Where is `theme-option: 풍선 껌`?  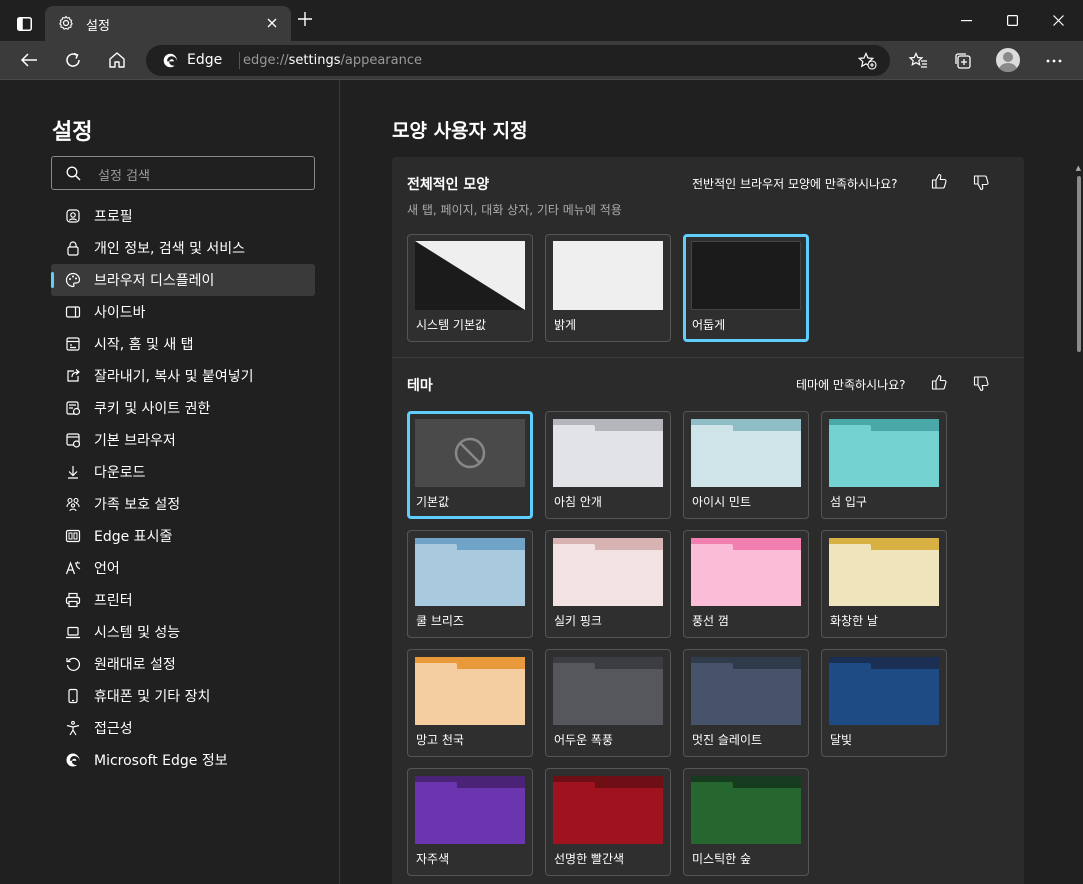 theme-option: 풍선 껌 is located at coordinates (746, 584).